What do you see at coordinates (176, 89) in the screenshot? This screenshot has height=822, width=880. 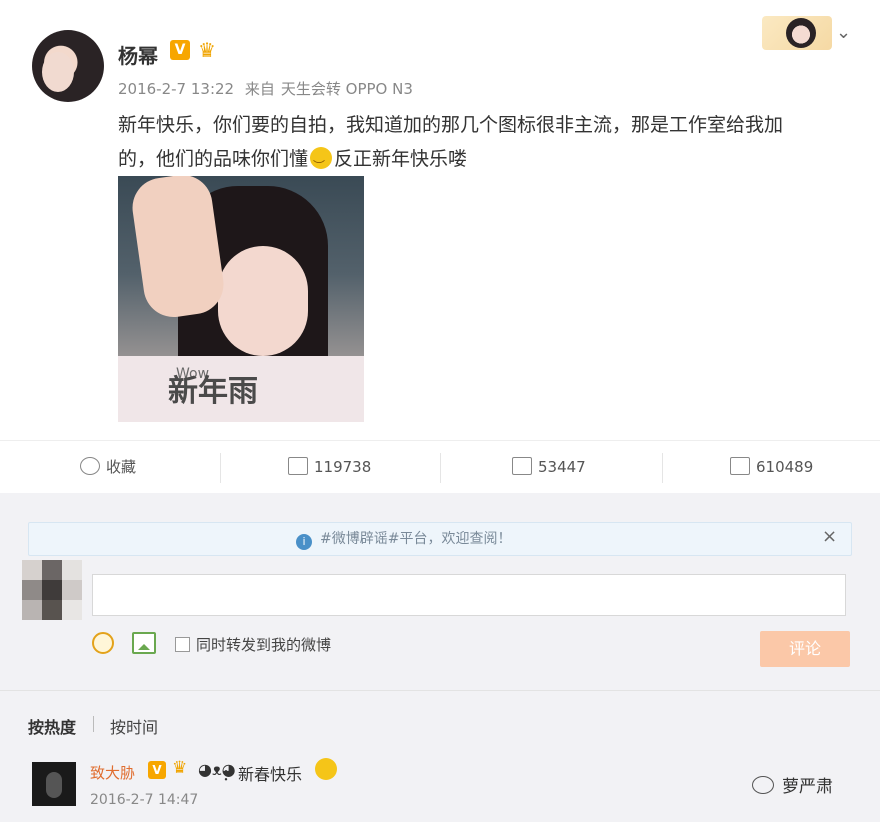 I see `post-time: 2016-2-7 13:22` at bounding box center [176, 89].